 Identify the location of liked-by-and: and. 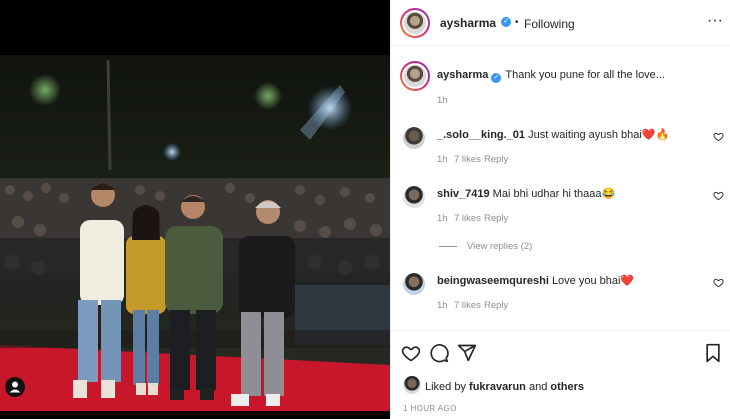
(538, 387).